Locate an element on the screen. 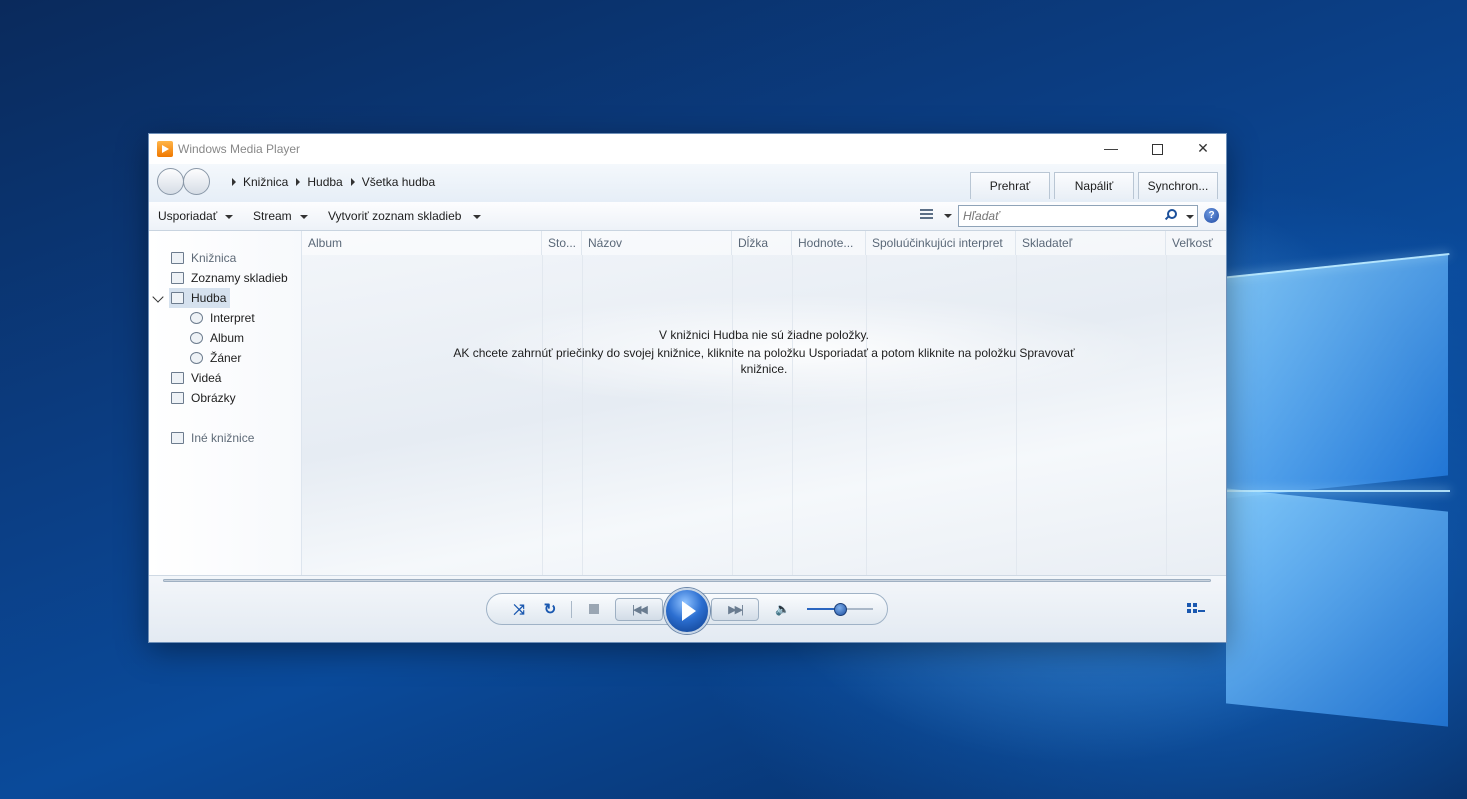 This screenshot has height=799, width=1467. search-icon is located at coordinates (1171, 214).